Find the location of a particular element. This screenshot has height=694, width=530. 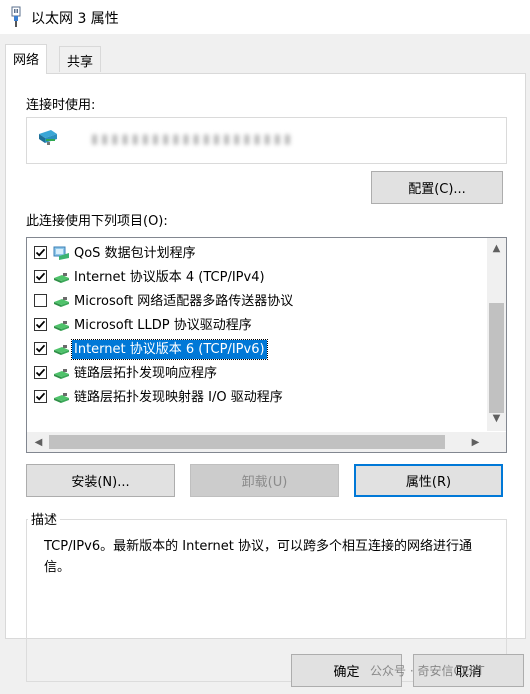

properties-button-label: 属性(R) is located at coordinates (428, 482).